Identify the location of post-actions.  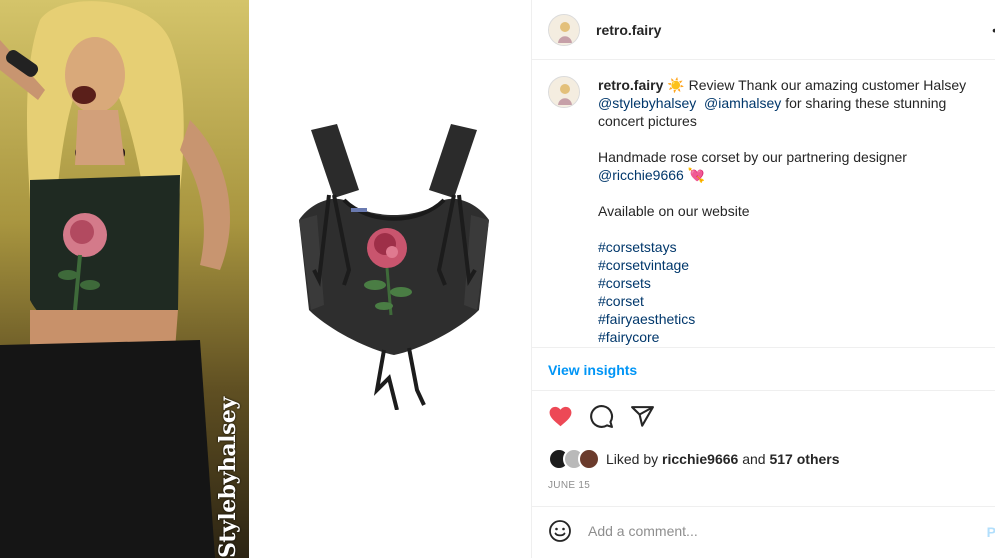
(601, 416).